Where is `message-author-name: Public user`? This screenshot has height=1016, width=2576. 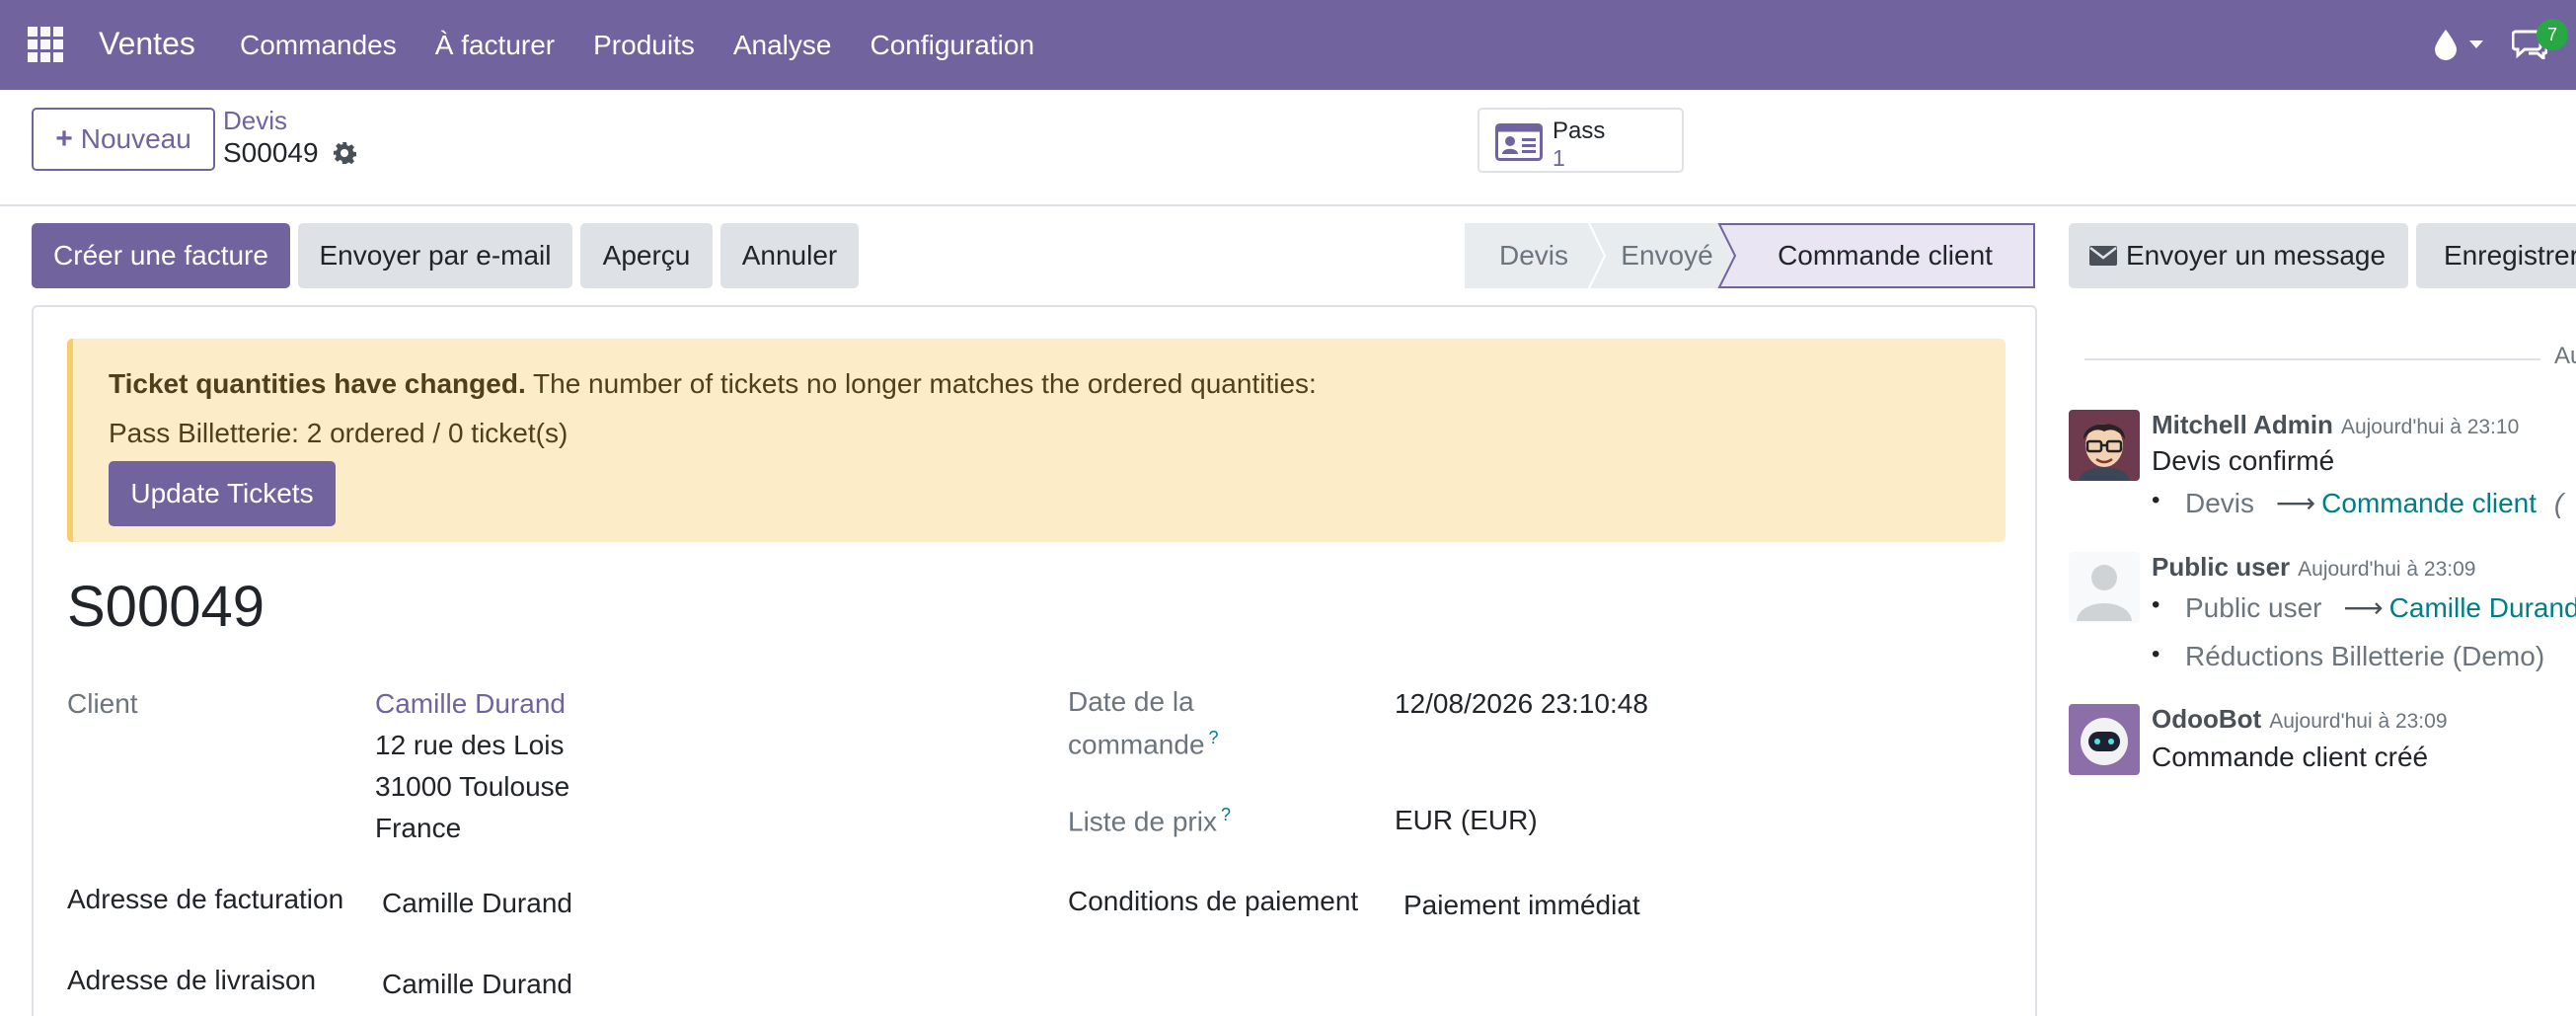
message-author-name: Public user is located at coordinates (2221, 567).